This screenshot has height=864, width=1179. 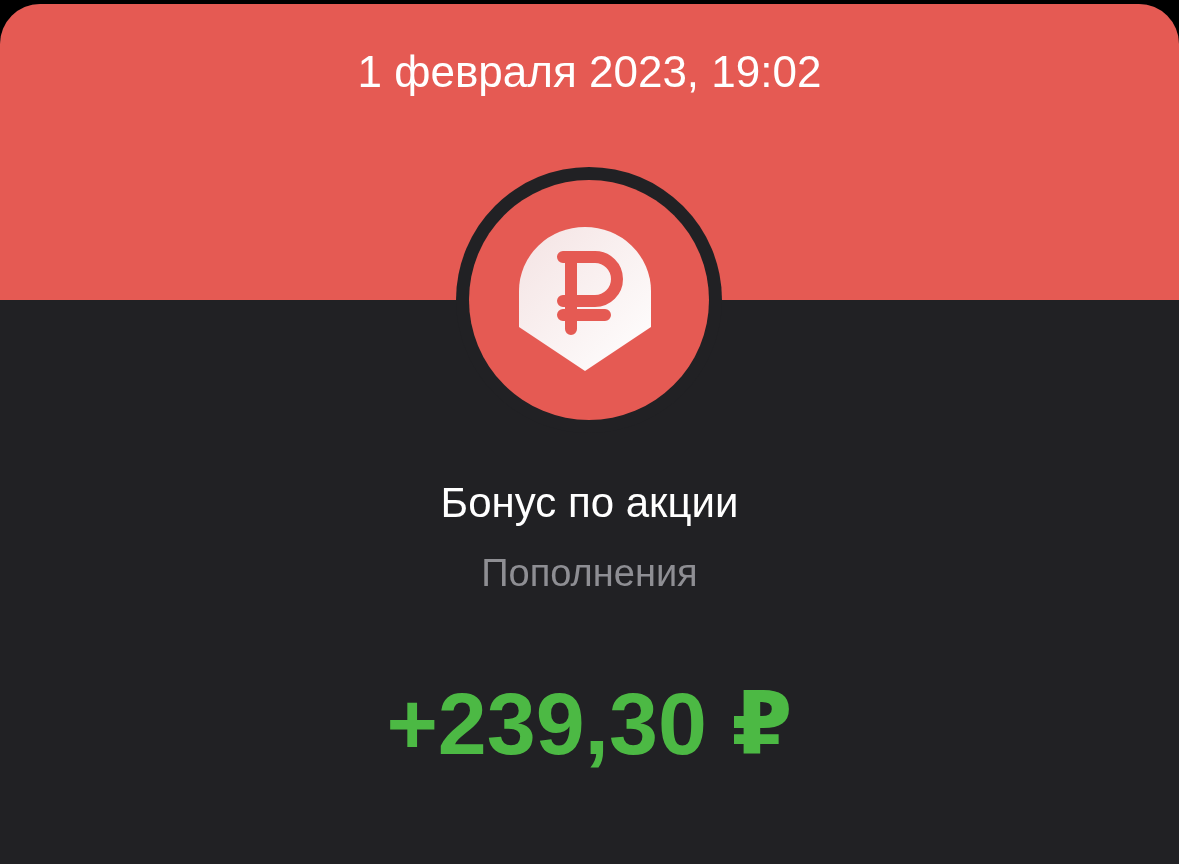 What do you see at coordinates (589, 503) in the screenshot?
I see `operation-title: Бонус по акции` at bounding box center [589, 503].